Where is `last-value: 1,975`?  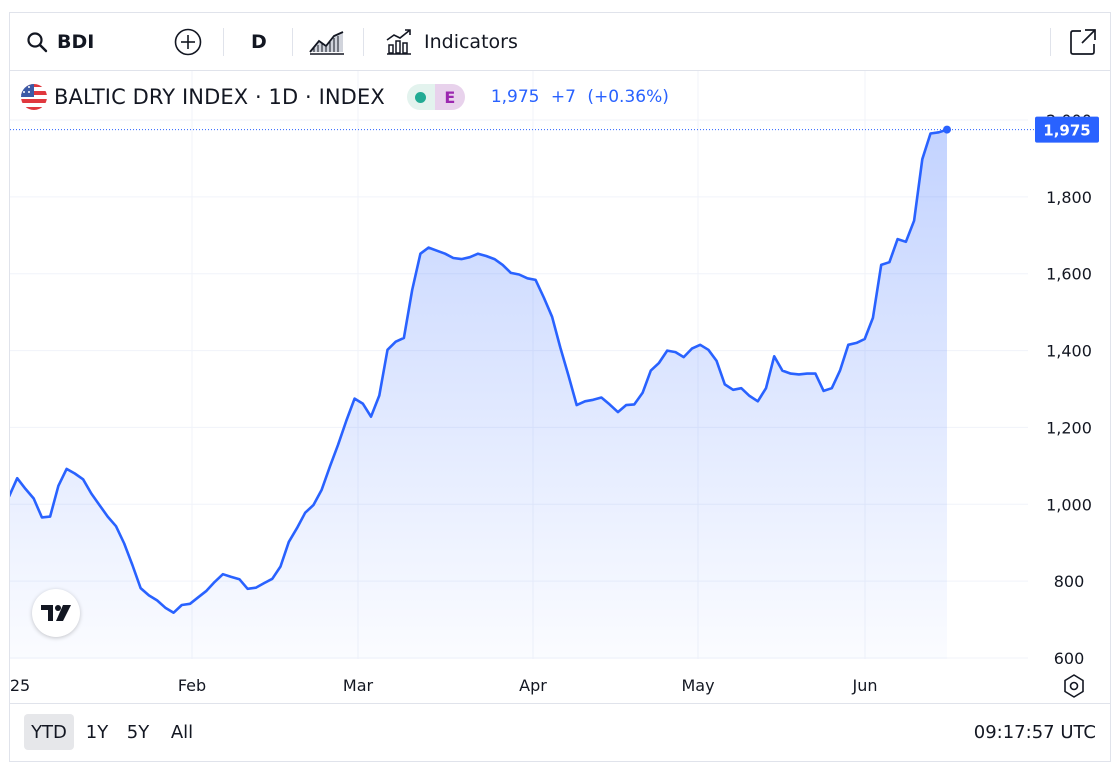 last-value: 1,975 is located at coordinates (515, 97).